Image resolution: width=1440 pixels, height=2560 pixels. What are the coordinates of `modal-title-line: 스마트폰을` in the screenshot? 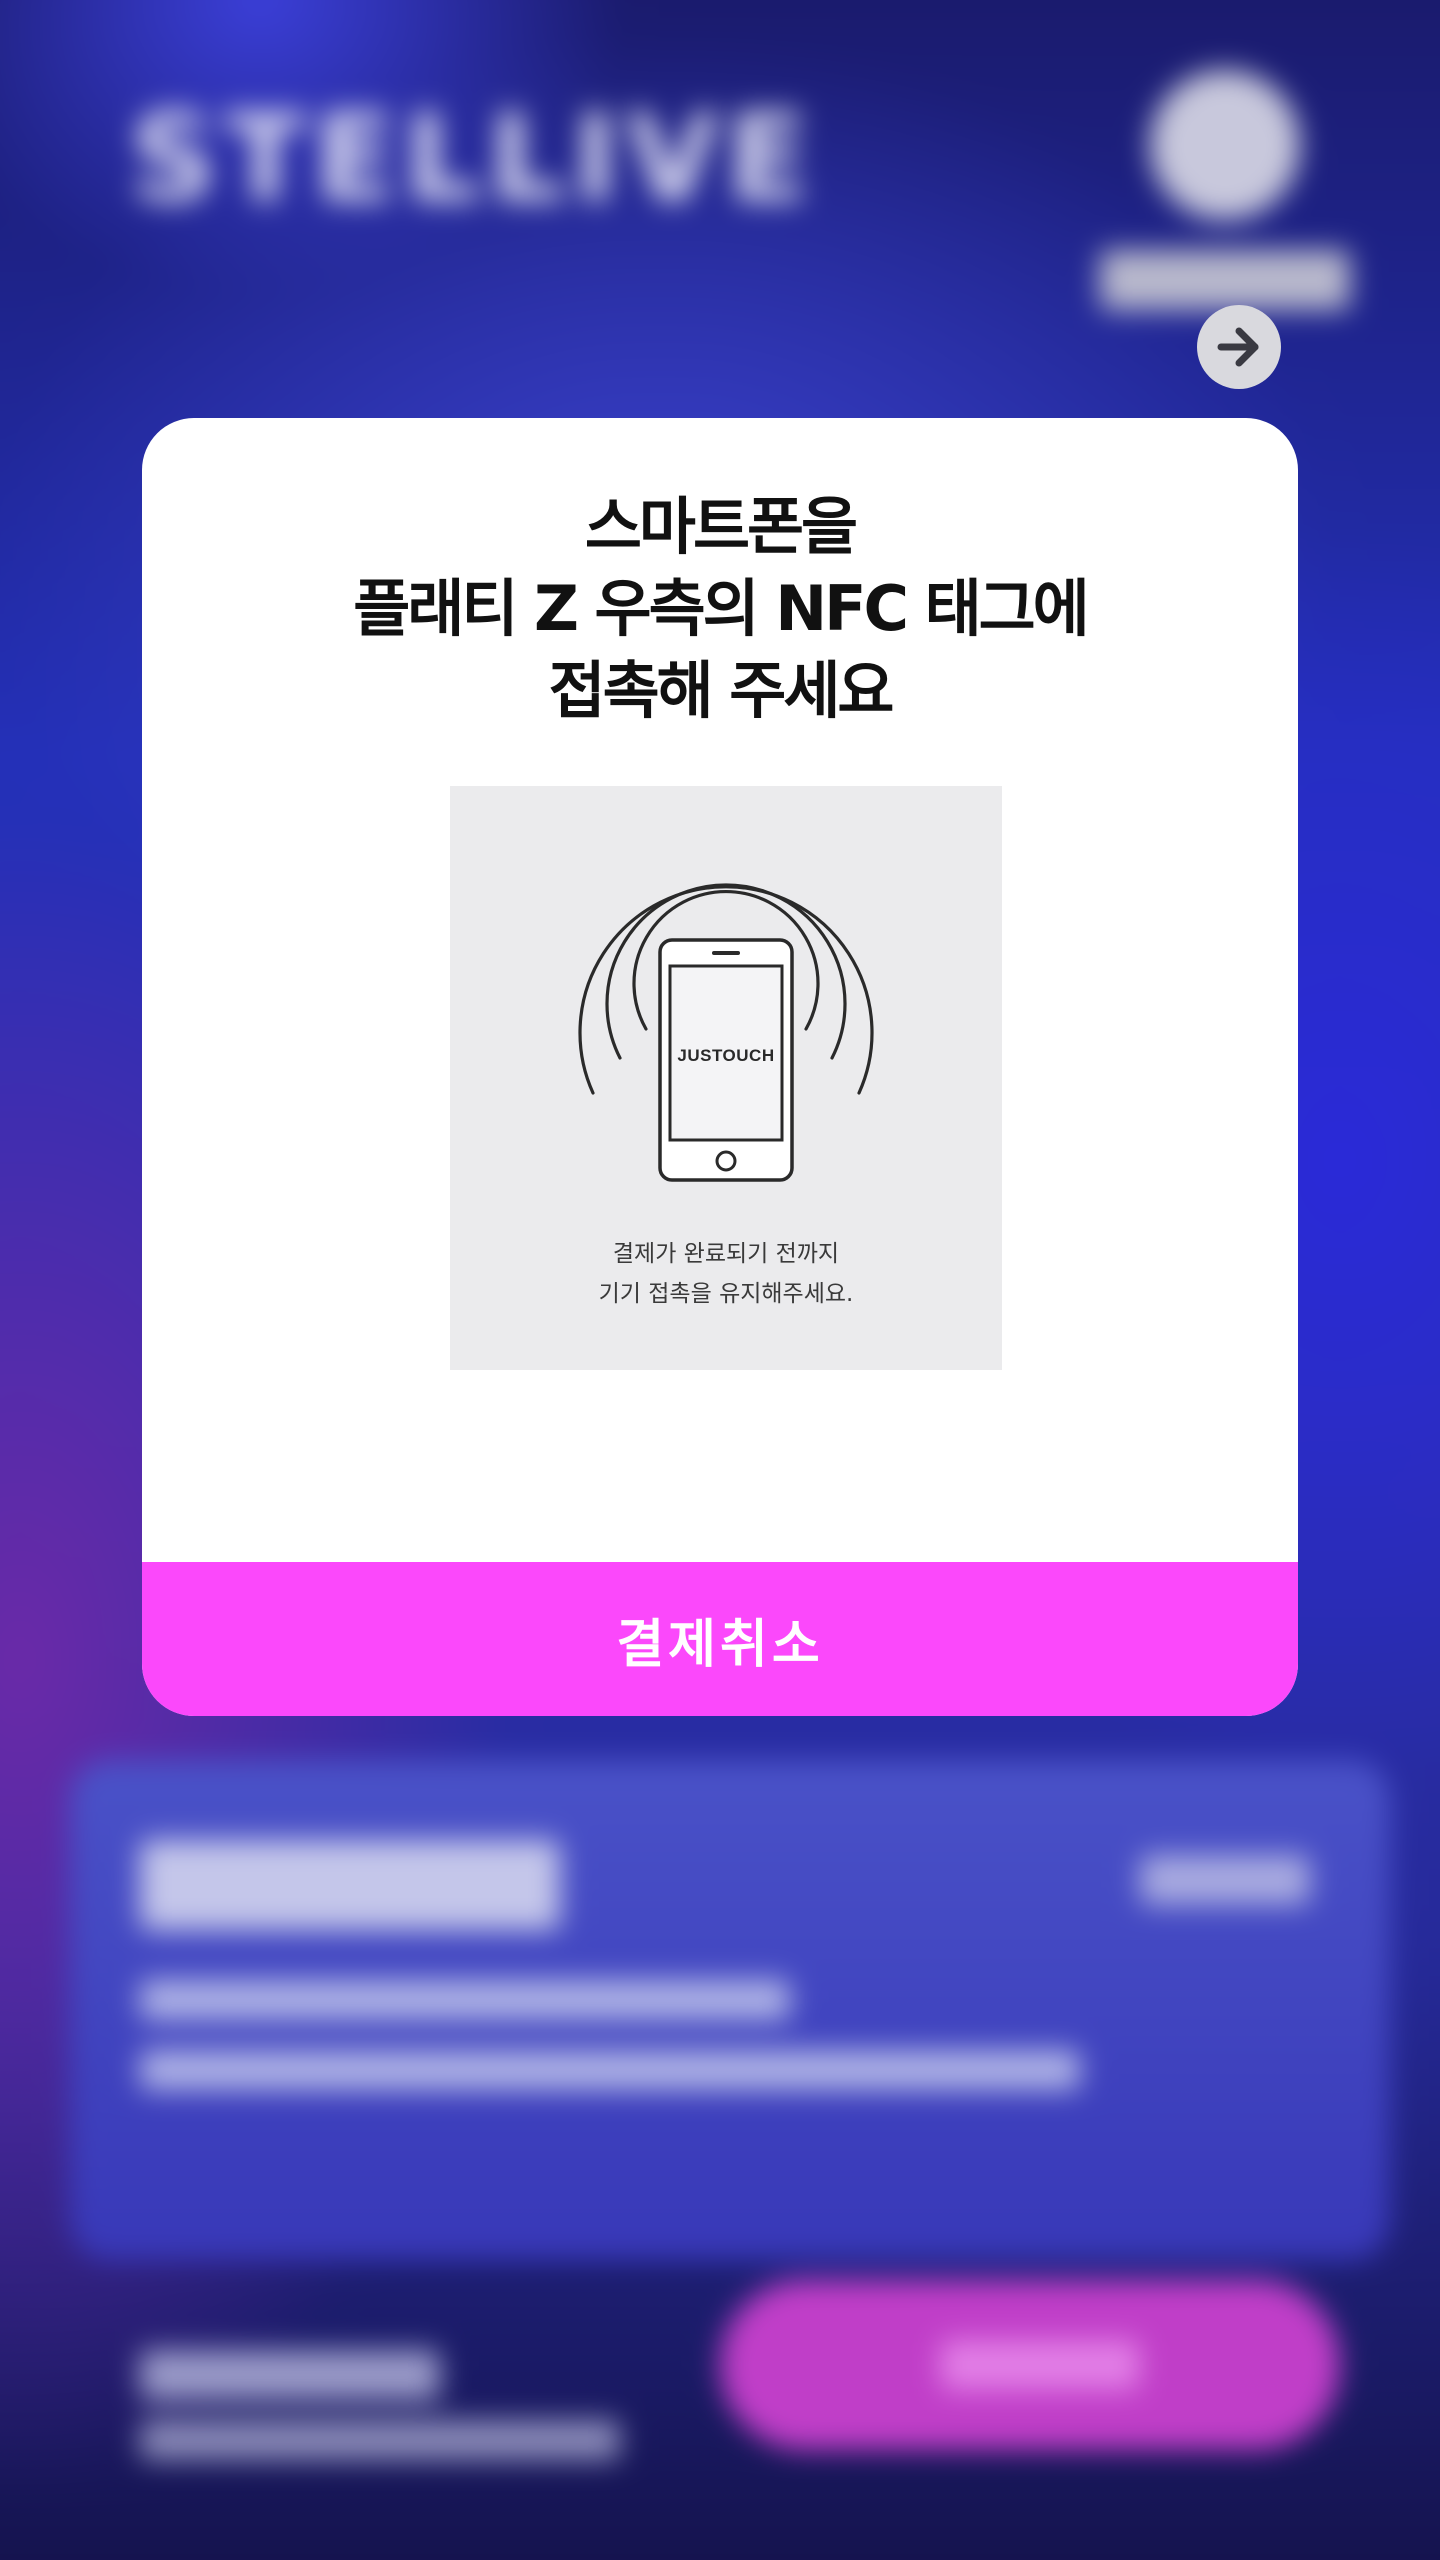 It's located at (721, 526).